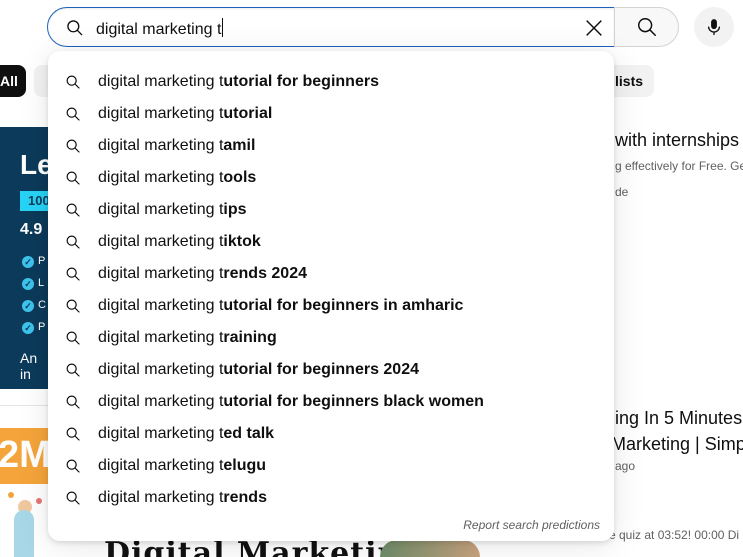 The width and height of the screenshot is (743, 557). Describe the element at coordinates (679, 166) in the screenshot. I see `video-description-1: g effectively for Free. Ge` at that location.